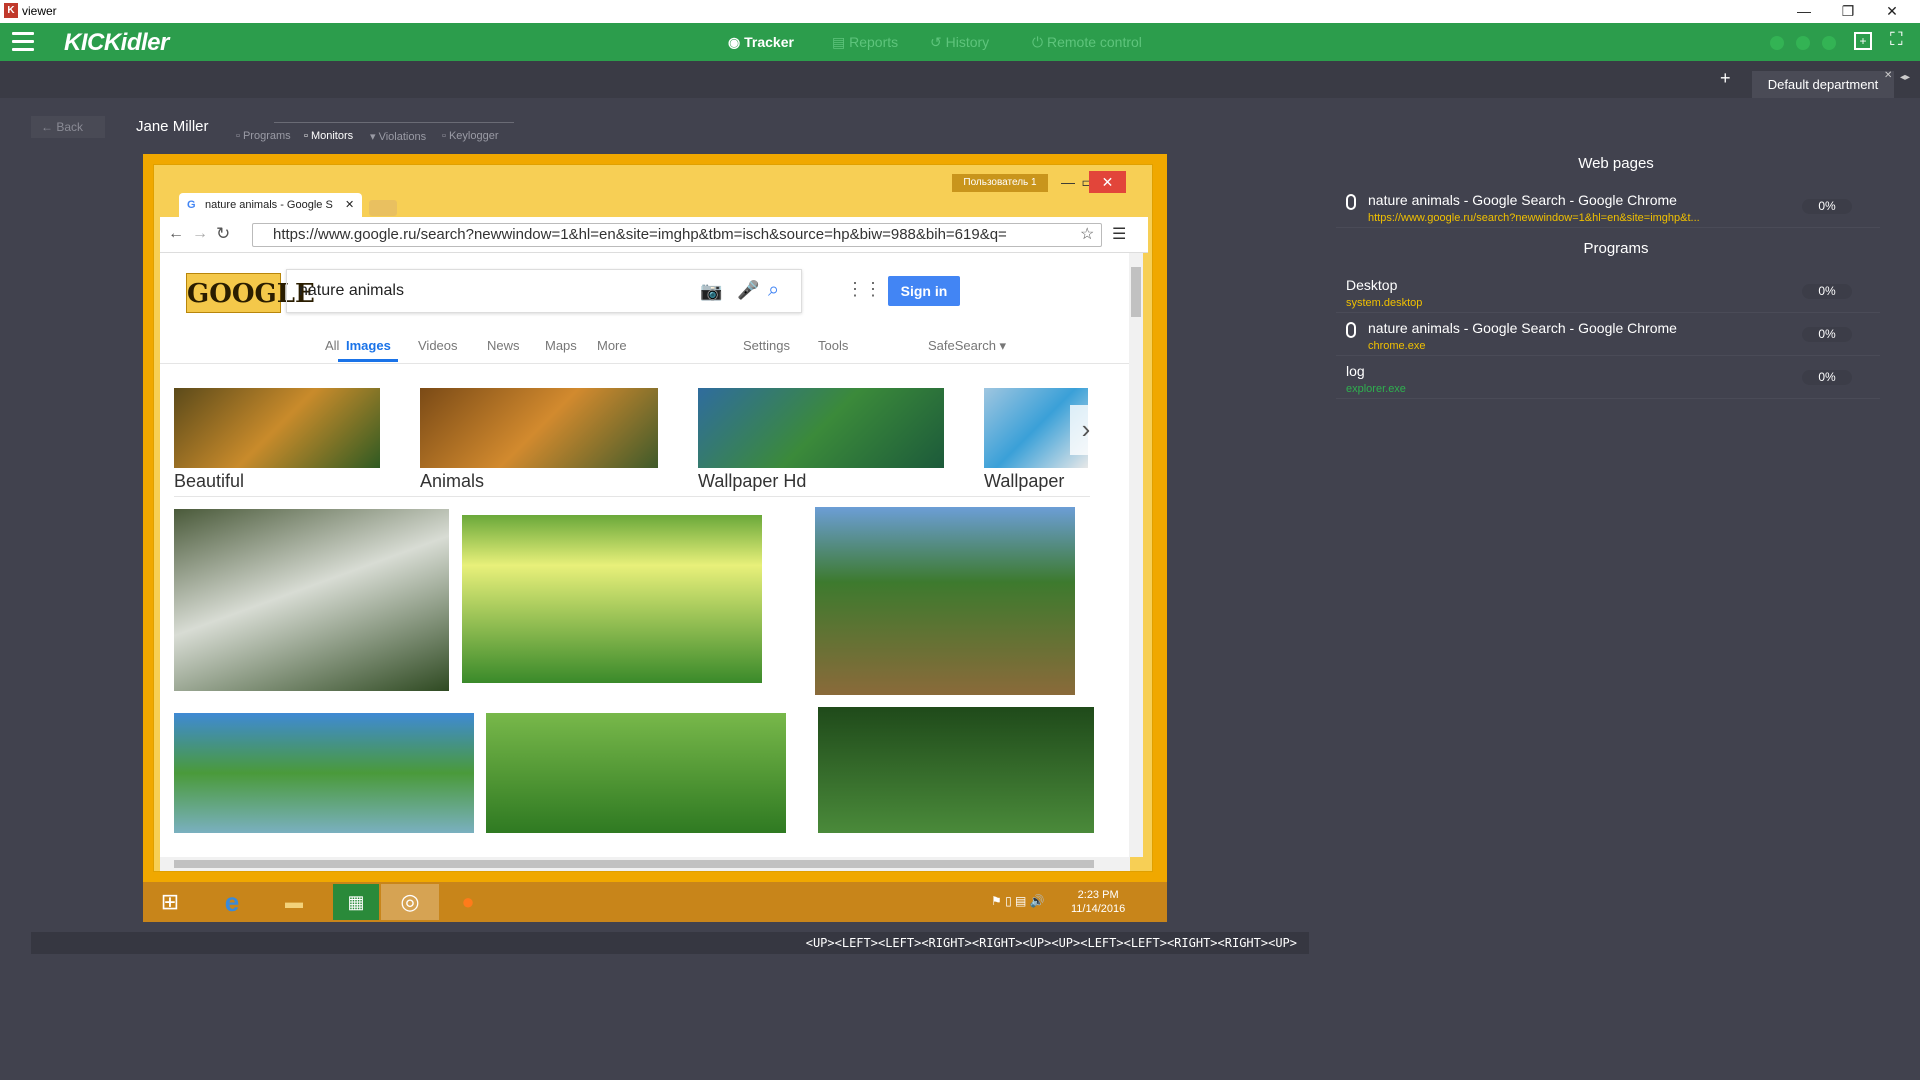  I want to click on chrome-icon: ◎, so click(410, 902).